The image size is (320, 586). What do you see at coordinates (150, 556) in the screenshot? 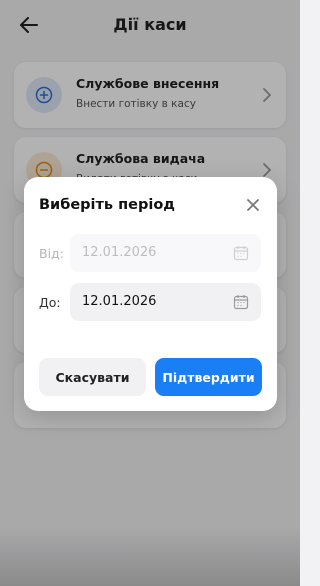
I see `bottom-shadow` at bounding box center [150, 556].